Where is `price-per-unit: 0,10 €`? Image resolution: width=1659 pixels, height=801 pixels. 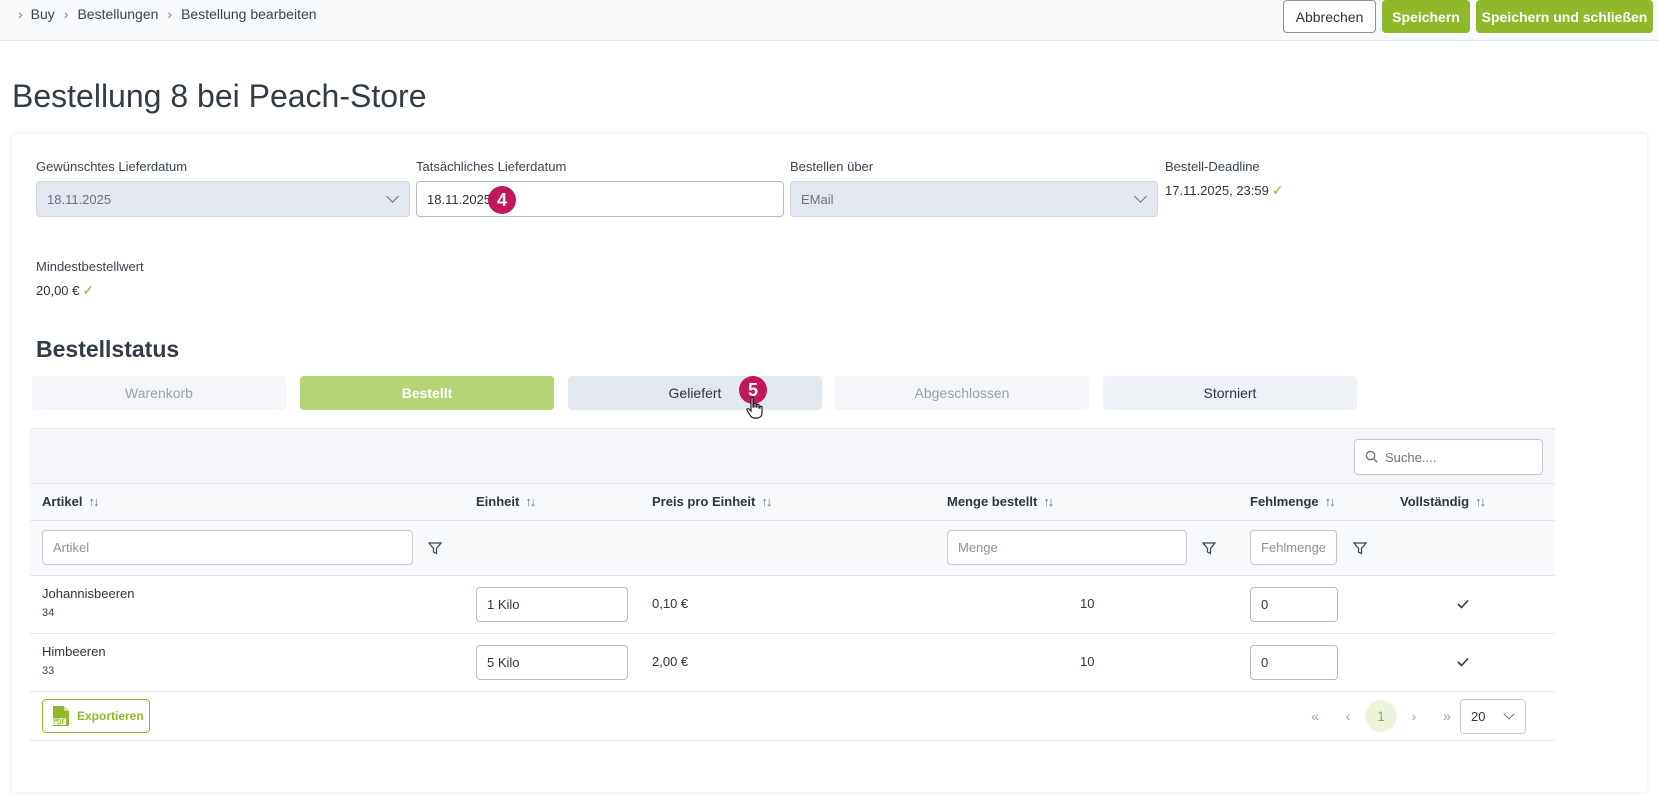 price-per-unit: 0,10 € is located at coordinates (670, 603).